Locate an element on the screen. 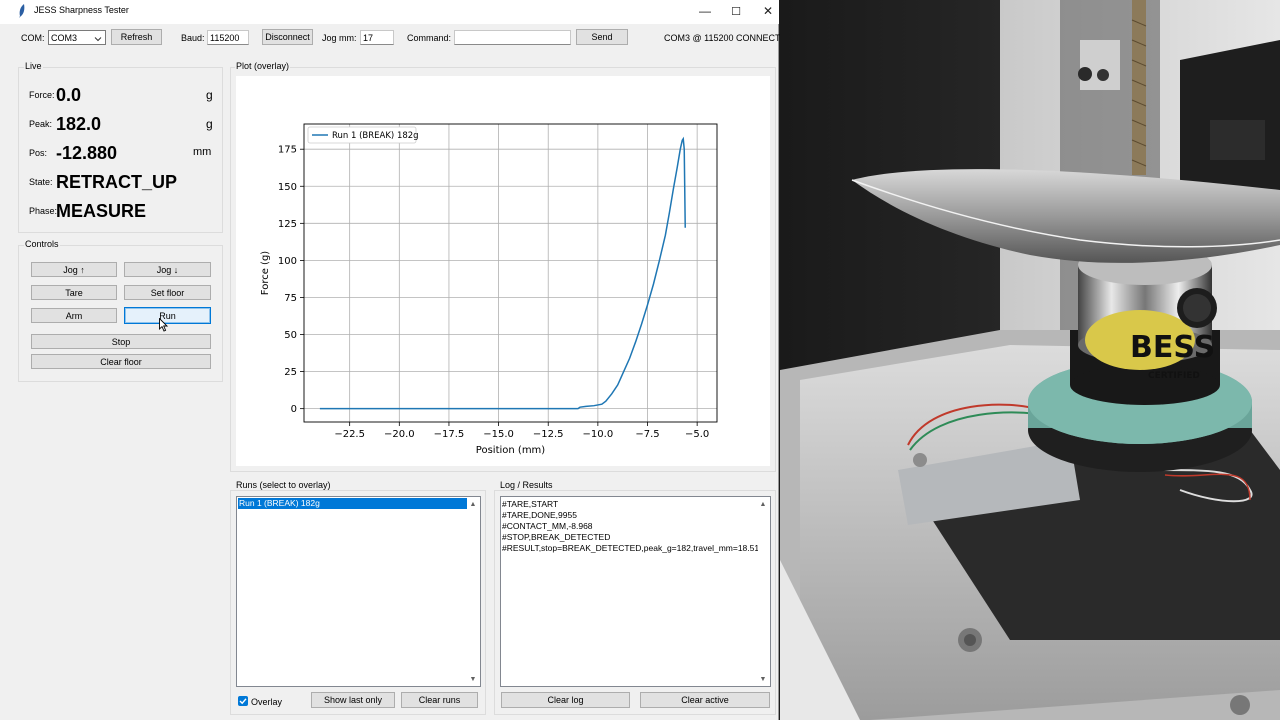  y-axis-label: Force (g) is located at coordinates (265, 273).